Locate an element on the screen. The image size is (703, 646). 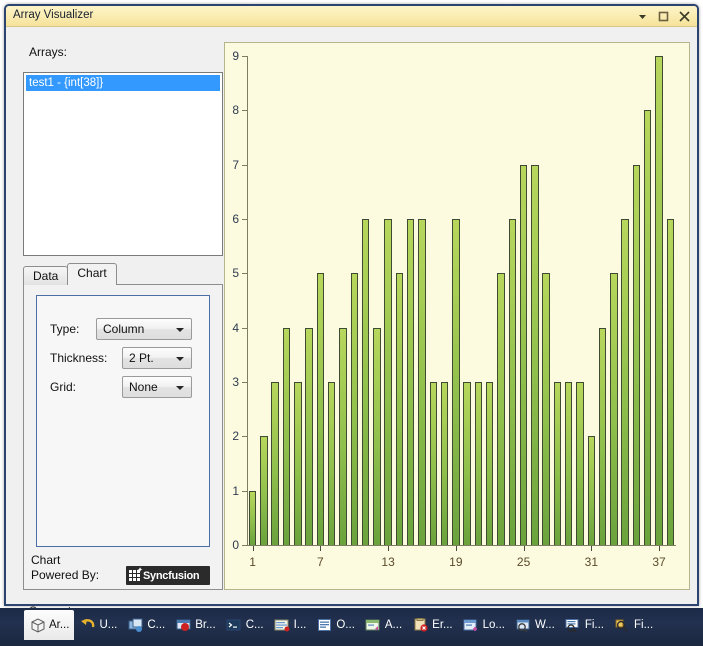
grid-dropdown: None is located at coordinates (157, 387).